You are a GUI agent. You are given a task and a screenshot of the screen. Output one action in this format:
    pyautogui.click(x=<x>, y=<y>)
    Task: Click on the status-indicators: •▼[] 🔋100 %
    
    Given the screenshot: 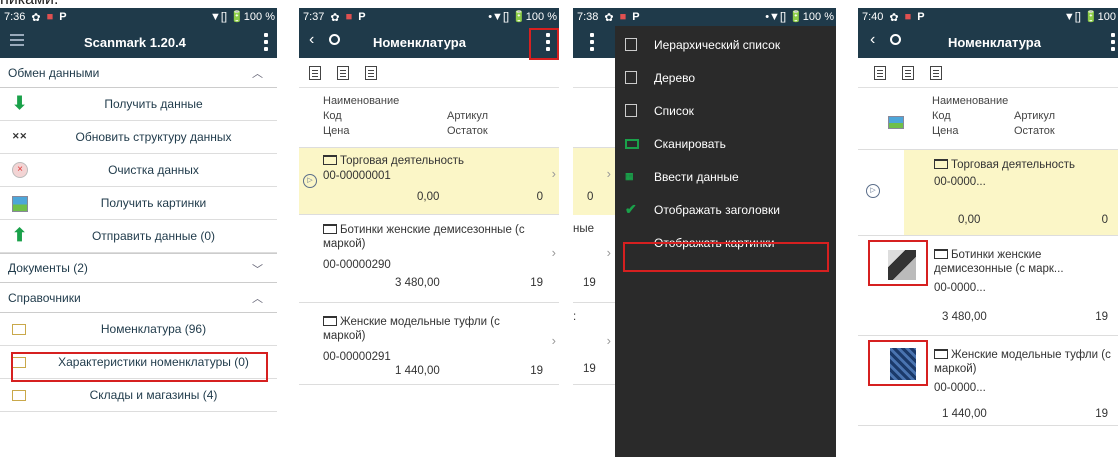 What is the action you would take?
    pyautogui.click(x=799, y=17)
    